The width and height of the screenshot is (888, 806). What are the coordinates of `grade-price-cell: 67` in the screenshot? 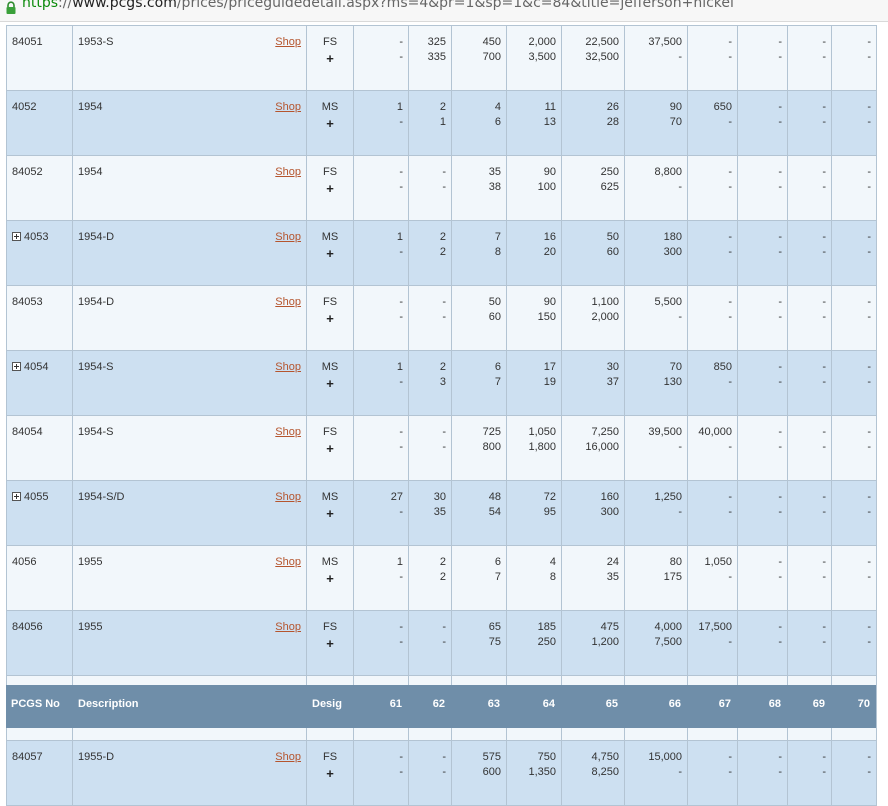 It's located at (479, 383).